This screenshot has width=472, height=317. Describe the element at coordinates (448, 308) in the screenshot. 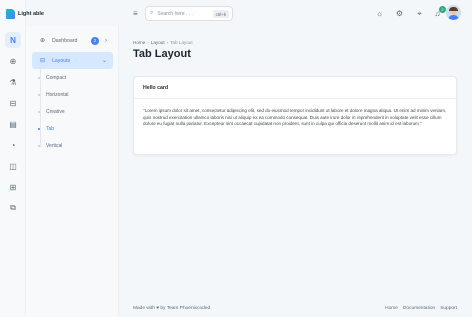

I see `footer-link-support: Support` at that location.